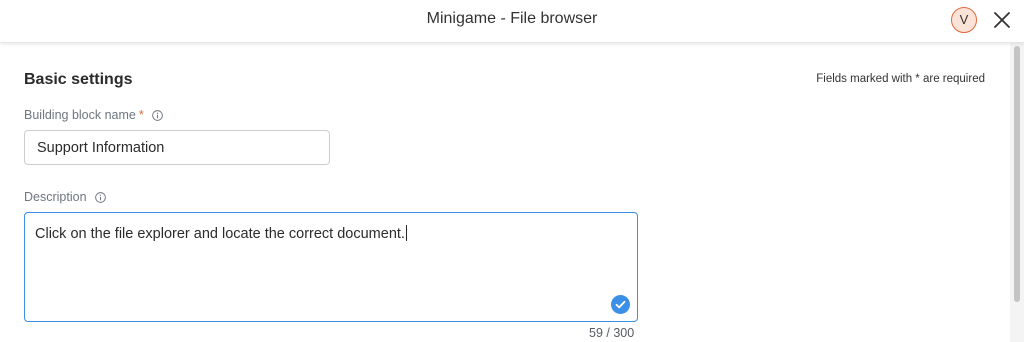  Describe the element at coordinates (55, 197) in the screenshot. I see `description-label-text: Description` at that location.